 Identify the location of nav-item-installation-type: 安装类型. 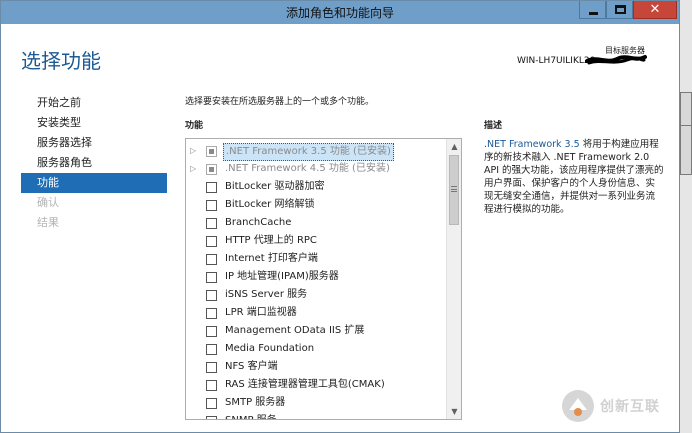
(94, 123).